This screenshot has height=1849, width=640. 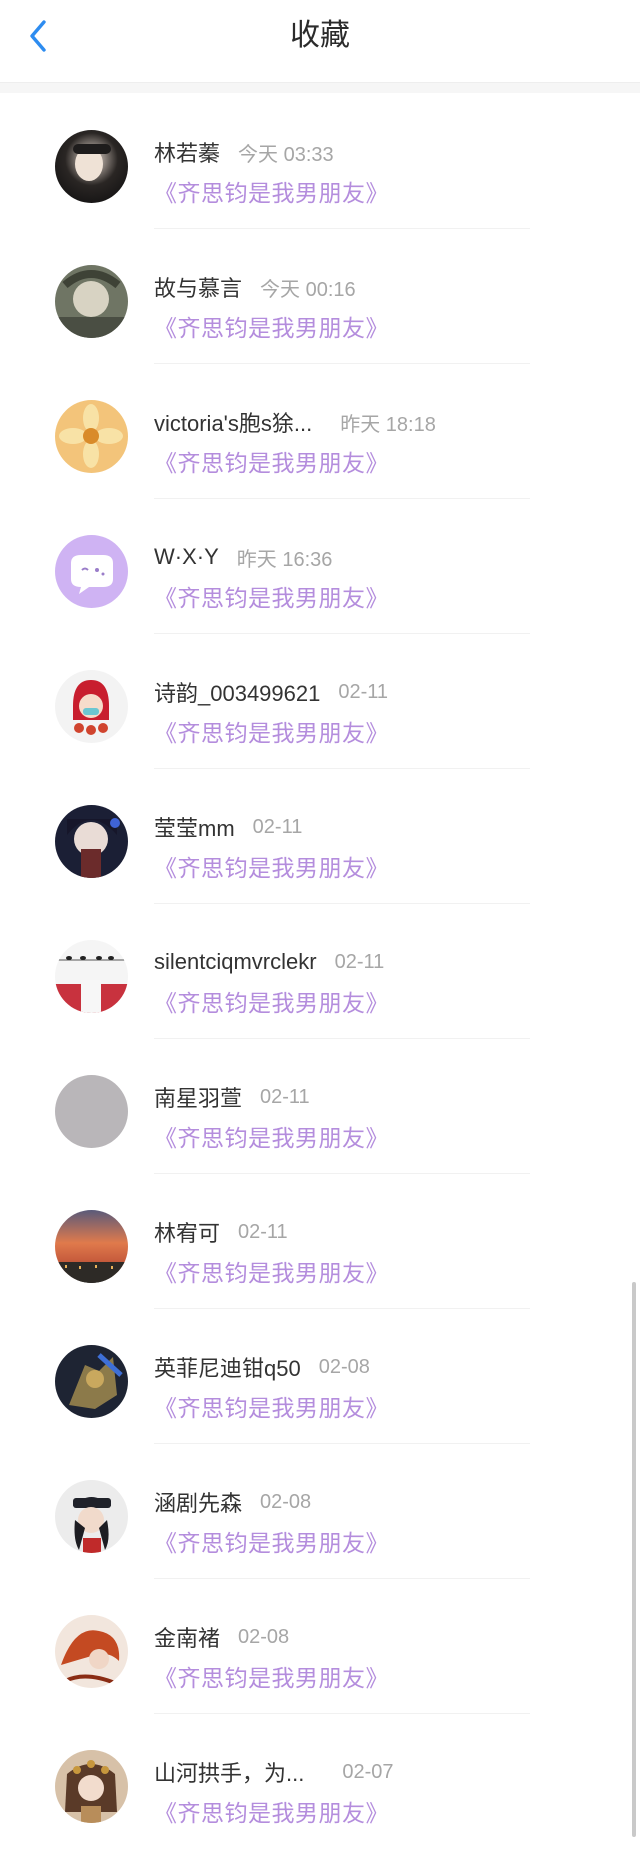 I want to click on user-name: 故与慕言, so click(x=198, y=288).